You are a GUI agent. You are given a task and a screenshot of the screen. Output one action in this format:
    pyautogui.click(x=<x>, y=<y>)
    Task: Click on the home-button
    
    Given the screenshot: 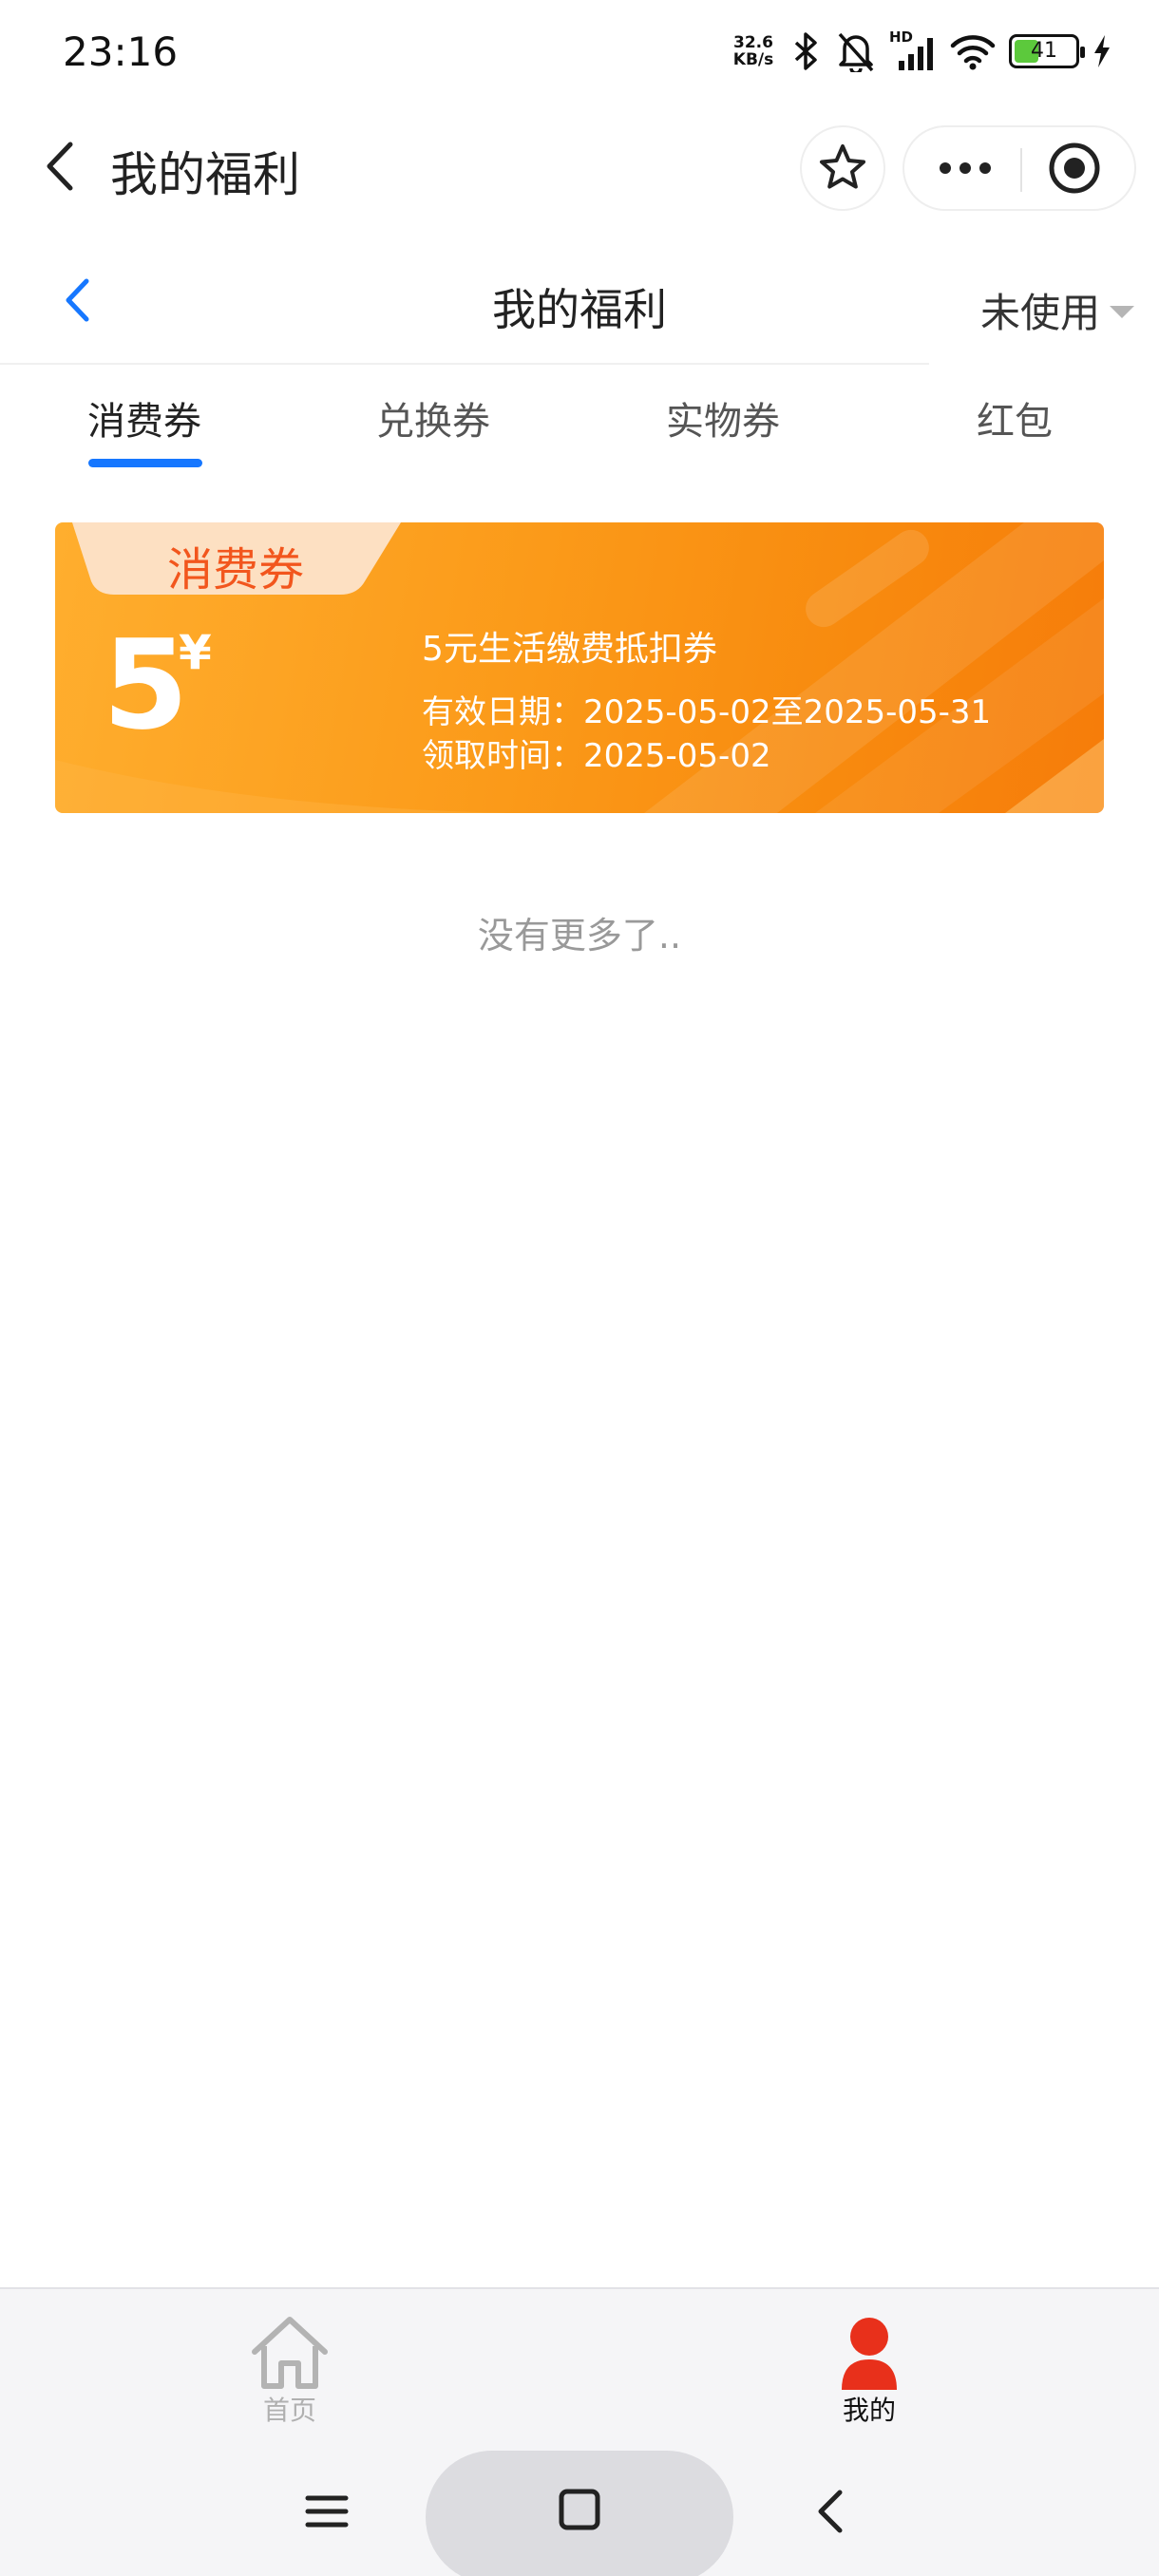 What is the action you would take?
    pyautogui.click(x=579, y=2513)
    